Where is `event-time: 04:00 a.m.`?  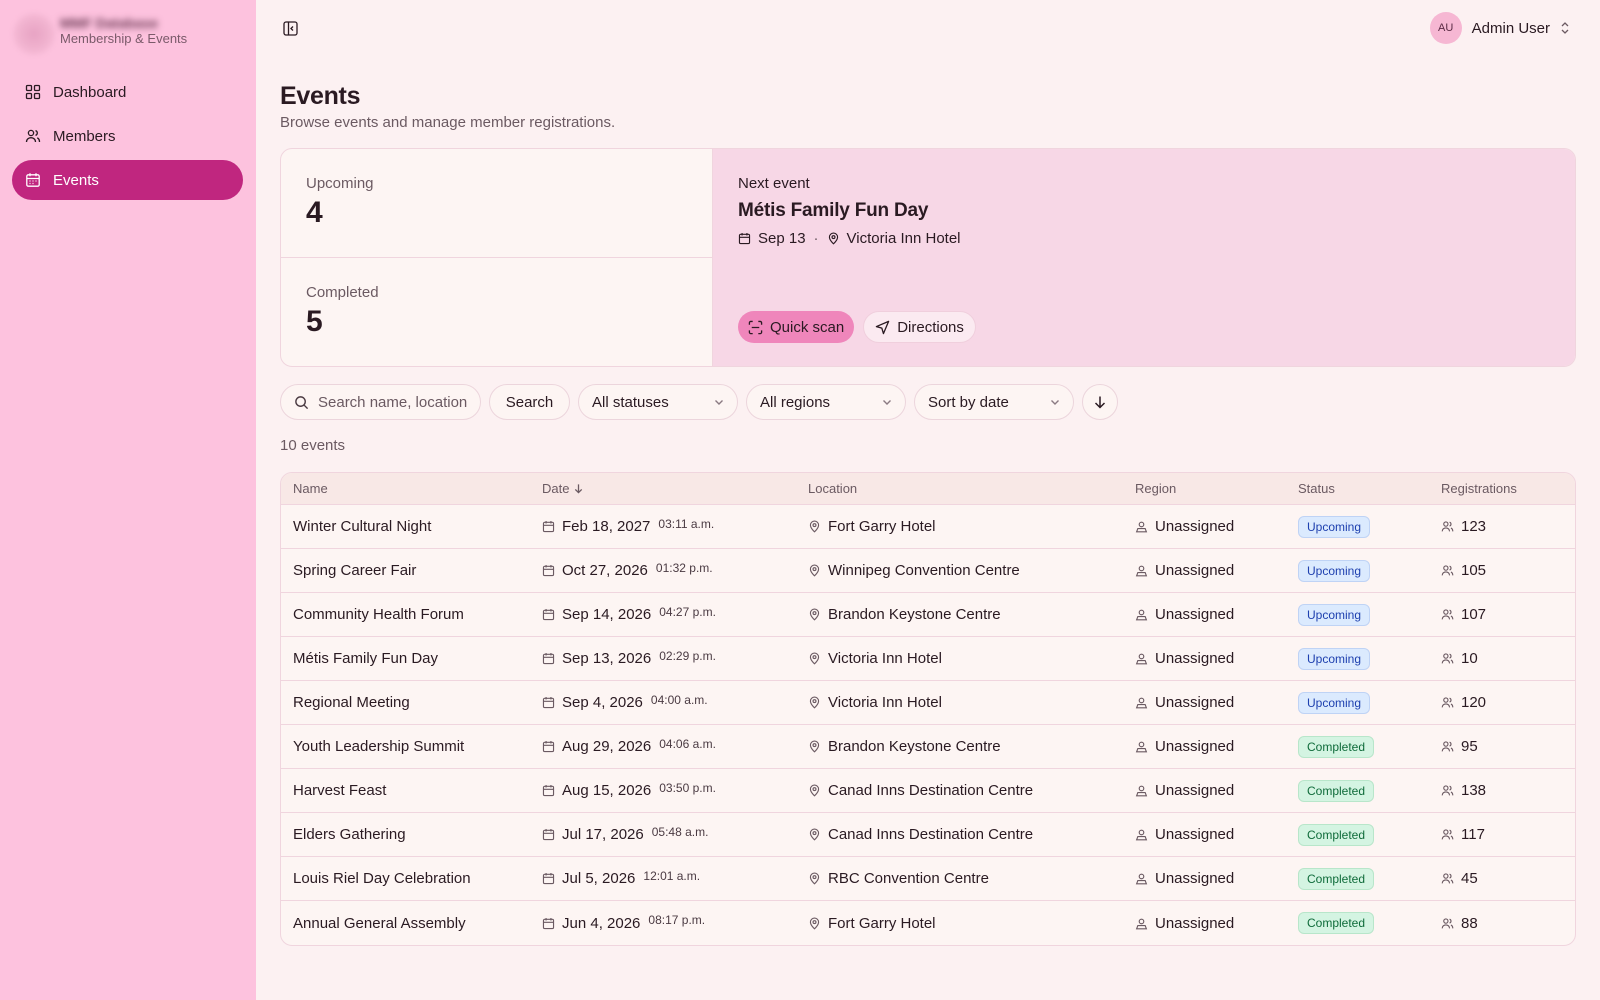
event-time: 04:00 a.m. is located at coordinates (679, 699).